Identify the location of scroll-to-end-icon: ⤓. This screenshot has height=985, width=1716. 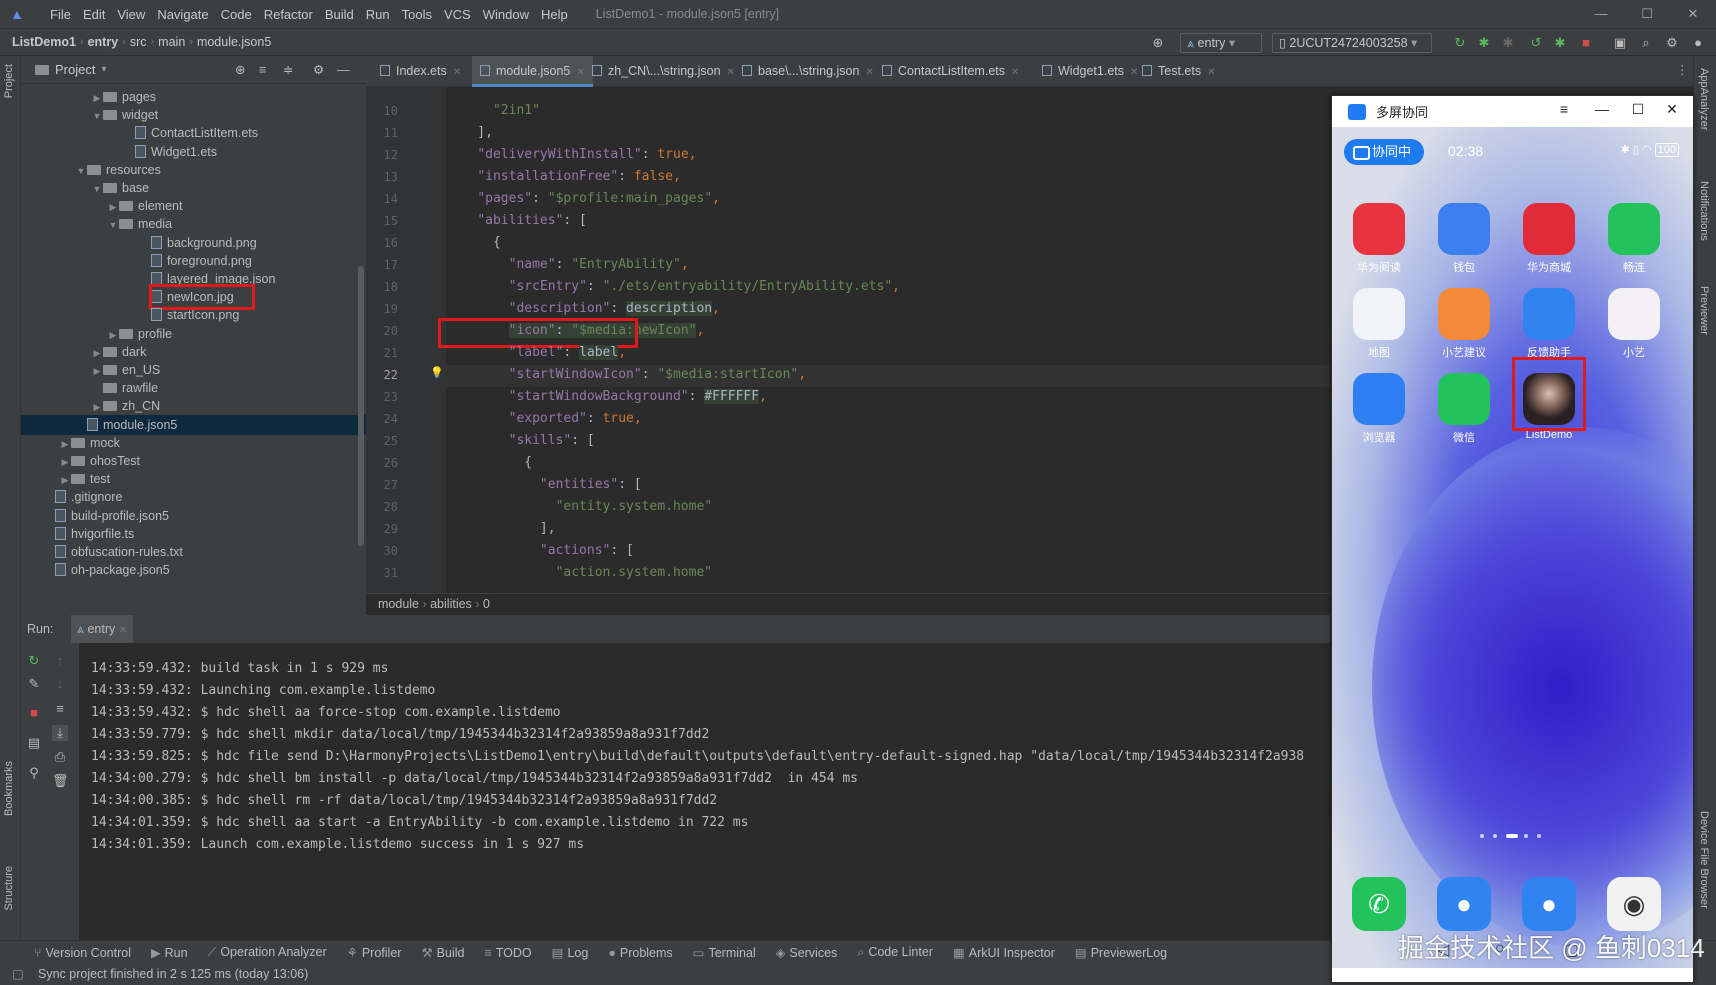
(60, 733).